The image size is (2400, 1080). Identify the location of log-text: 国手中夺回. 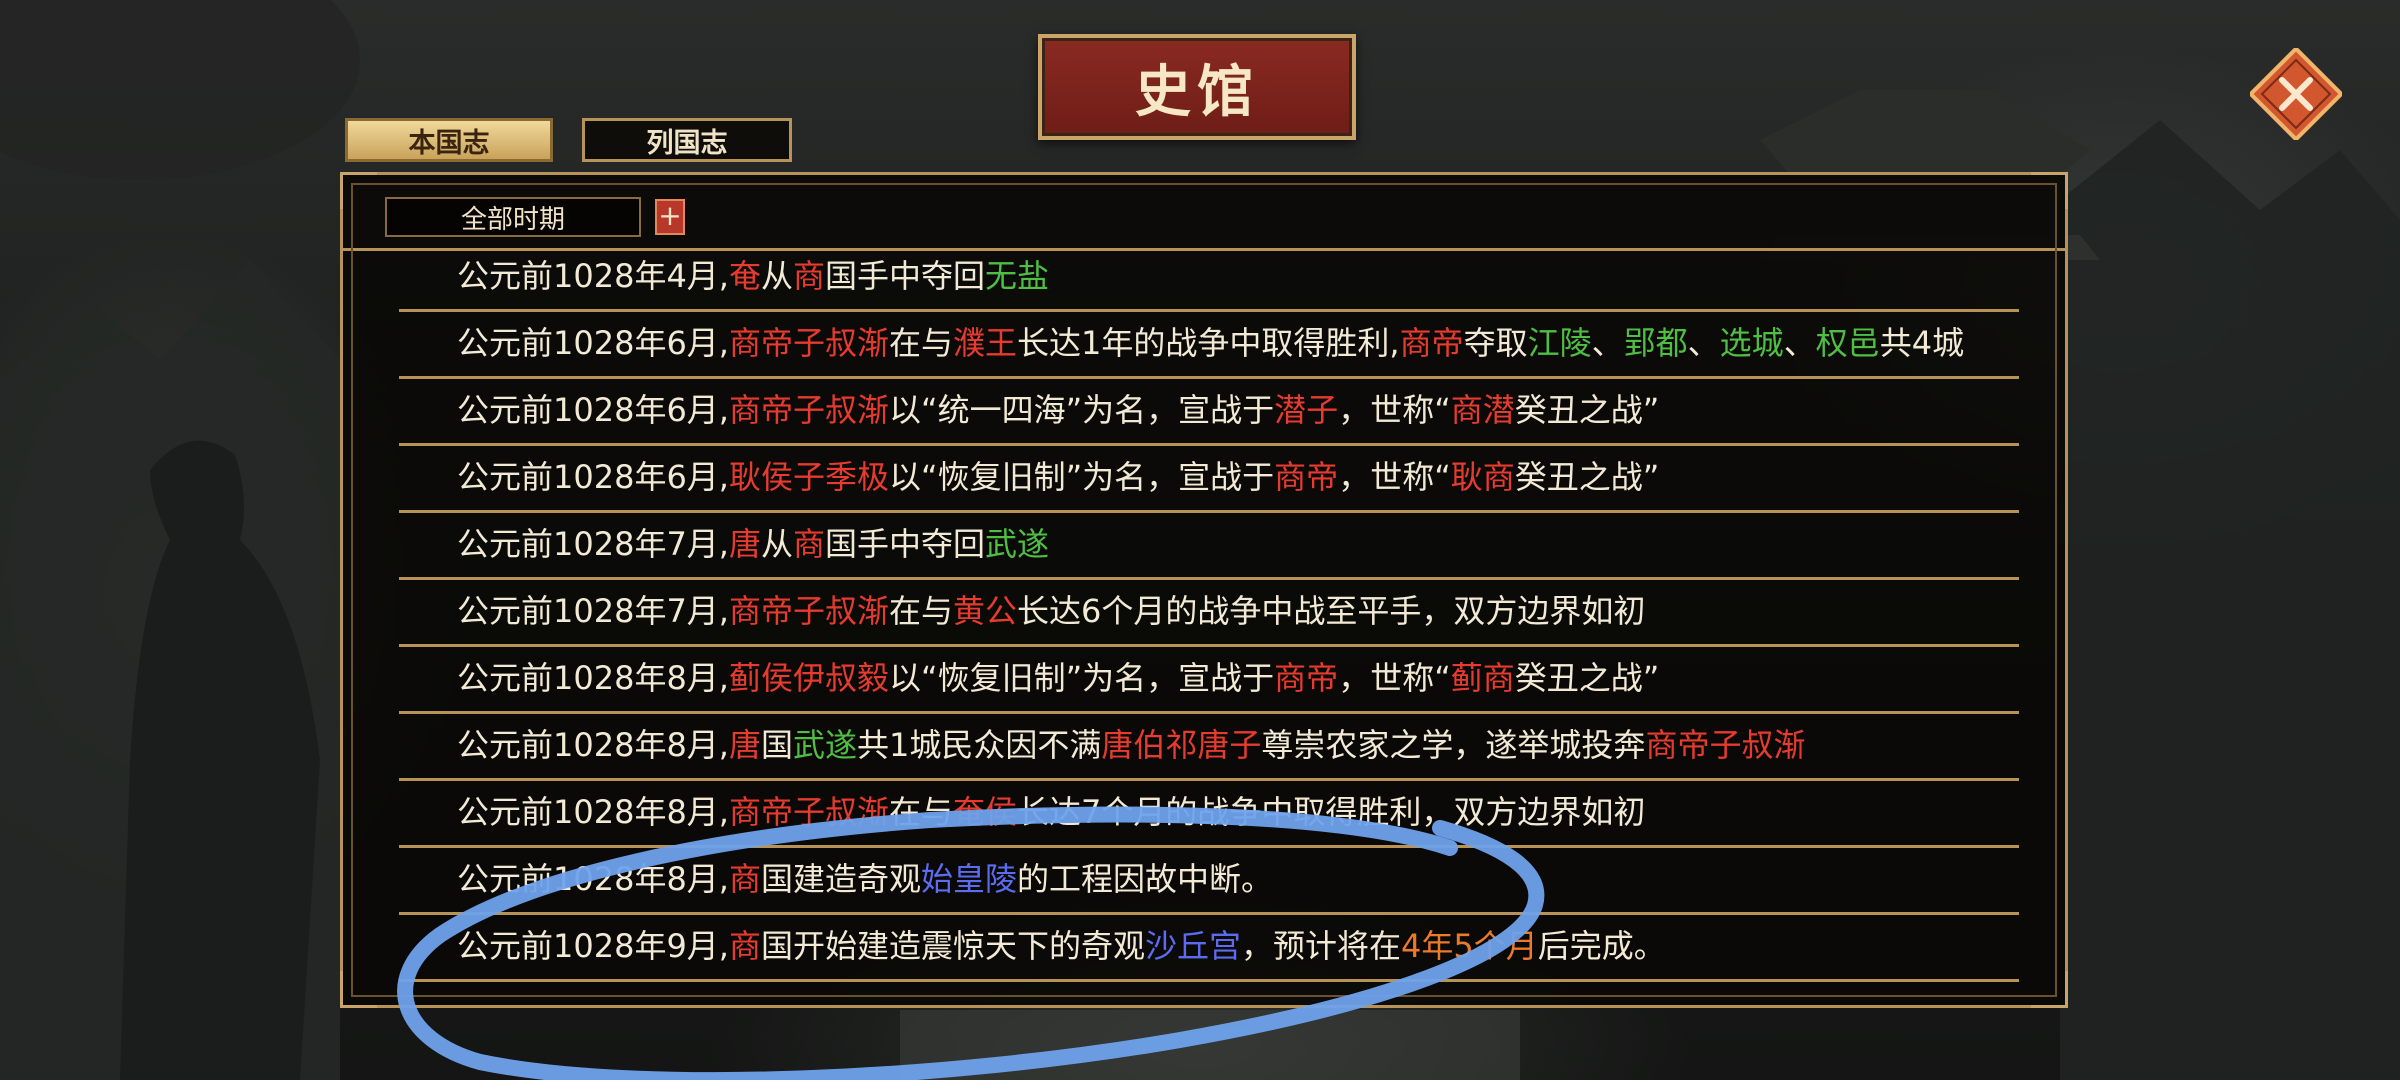
(905, 544).